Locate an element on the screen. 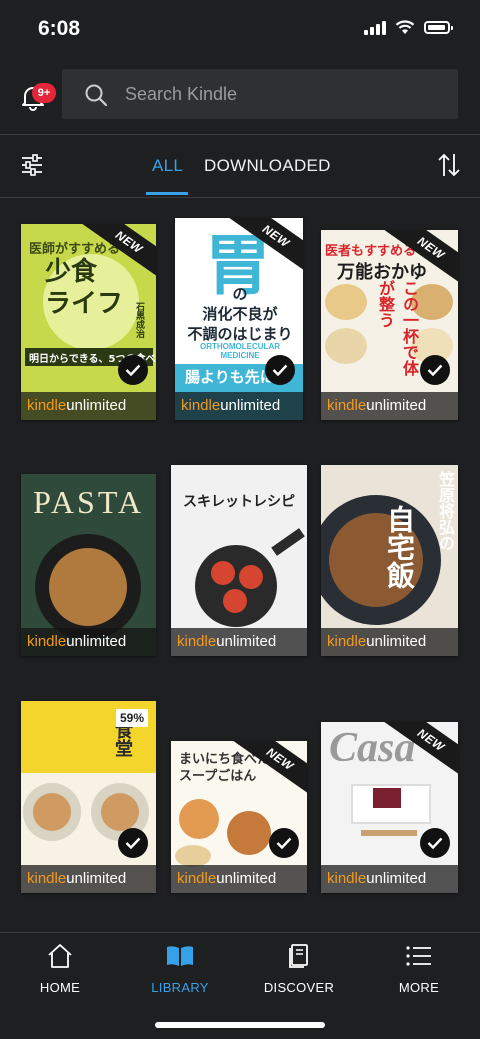  book-cover: スキレットレシピ kindleunlimited is located at coordinates (239, 560).